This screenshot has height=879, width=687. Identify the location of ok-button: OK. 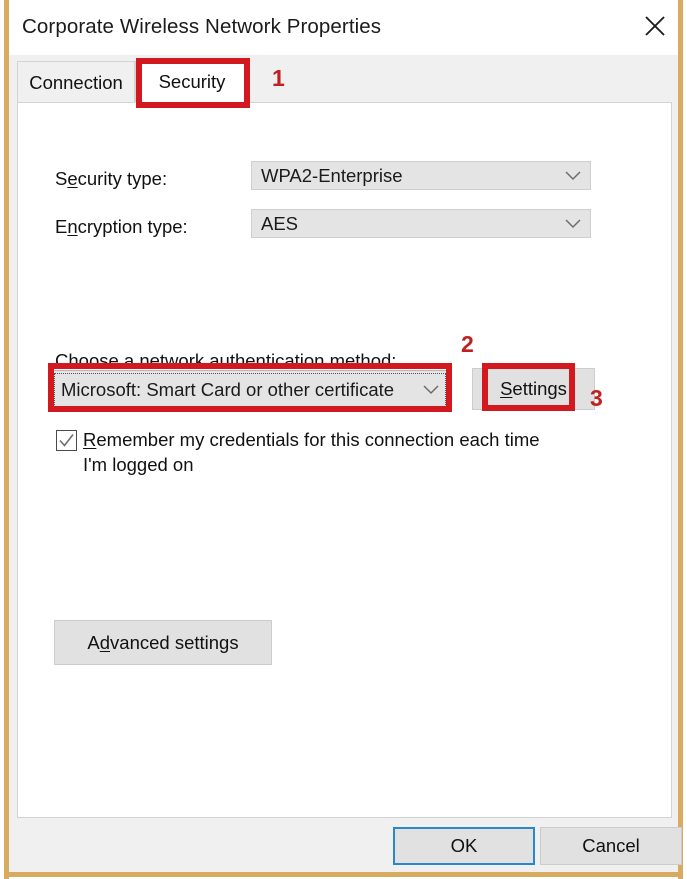
(464, 846).